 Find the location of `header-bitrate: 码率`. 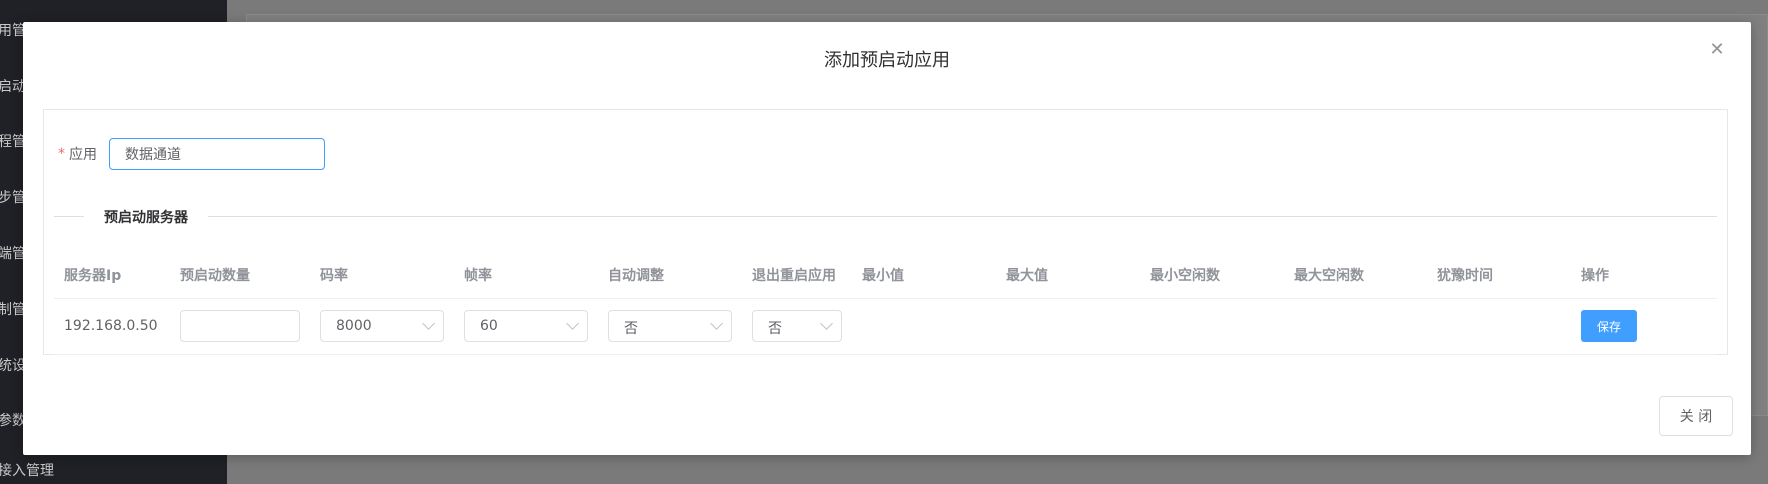

header-bitrate: 码率 is located at coordinates (334, 276).